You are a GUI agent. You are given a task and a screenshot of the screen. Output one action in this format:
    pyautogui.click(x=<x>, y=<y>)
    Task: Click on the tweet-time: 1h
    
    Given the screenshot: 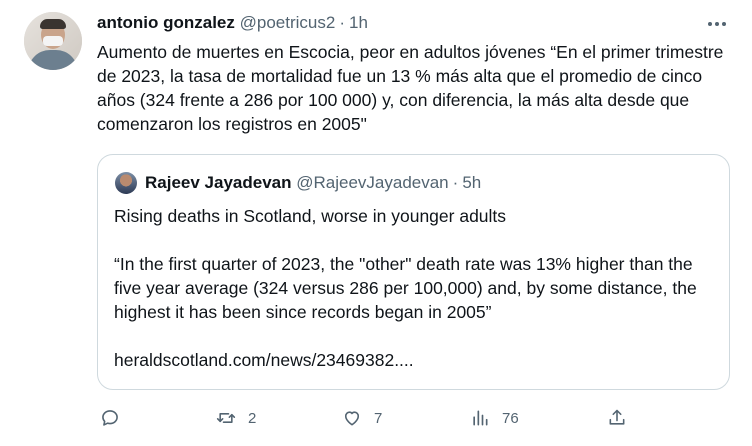 What is the action you would take?
    pyautogui.click(x=358, y=22)
    